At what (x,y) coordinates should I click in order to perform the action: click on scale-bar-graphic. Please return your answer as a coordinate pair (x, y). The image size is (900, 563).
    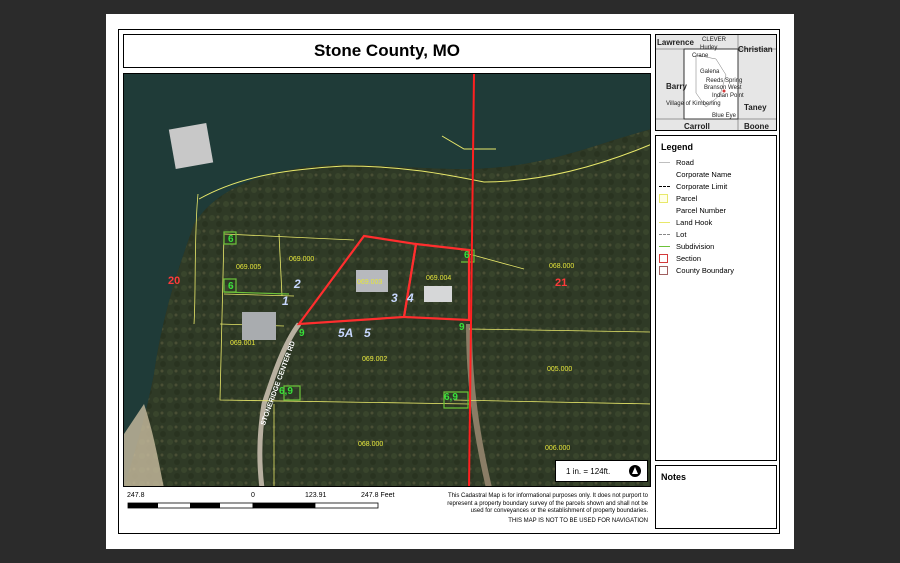
    Looking at the image, I should click on (253, 505).